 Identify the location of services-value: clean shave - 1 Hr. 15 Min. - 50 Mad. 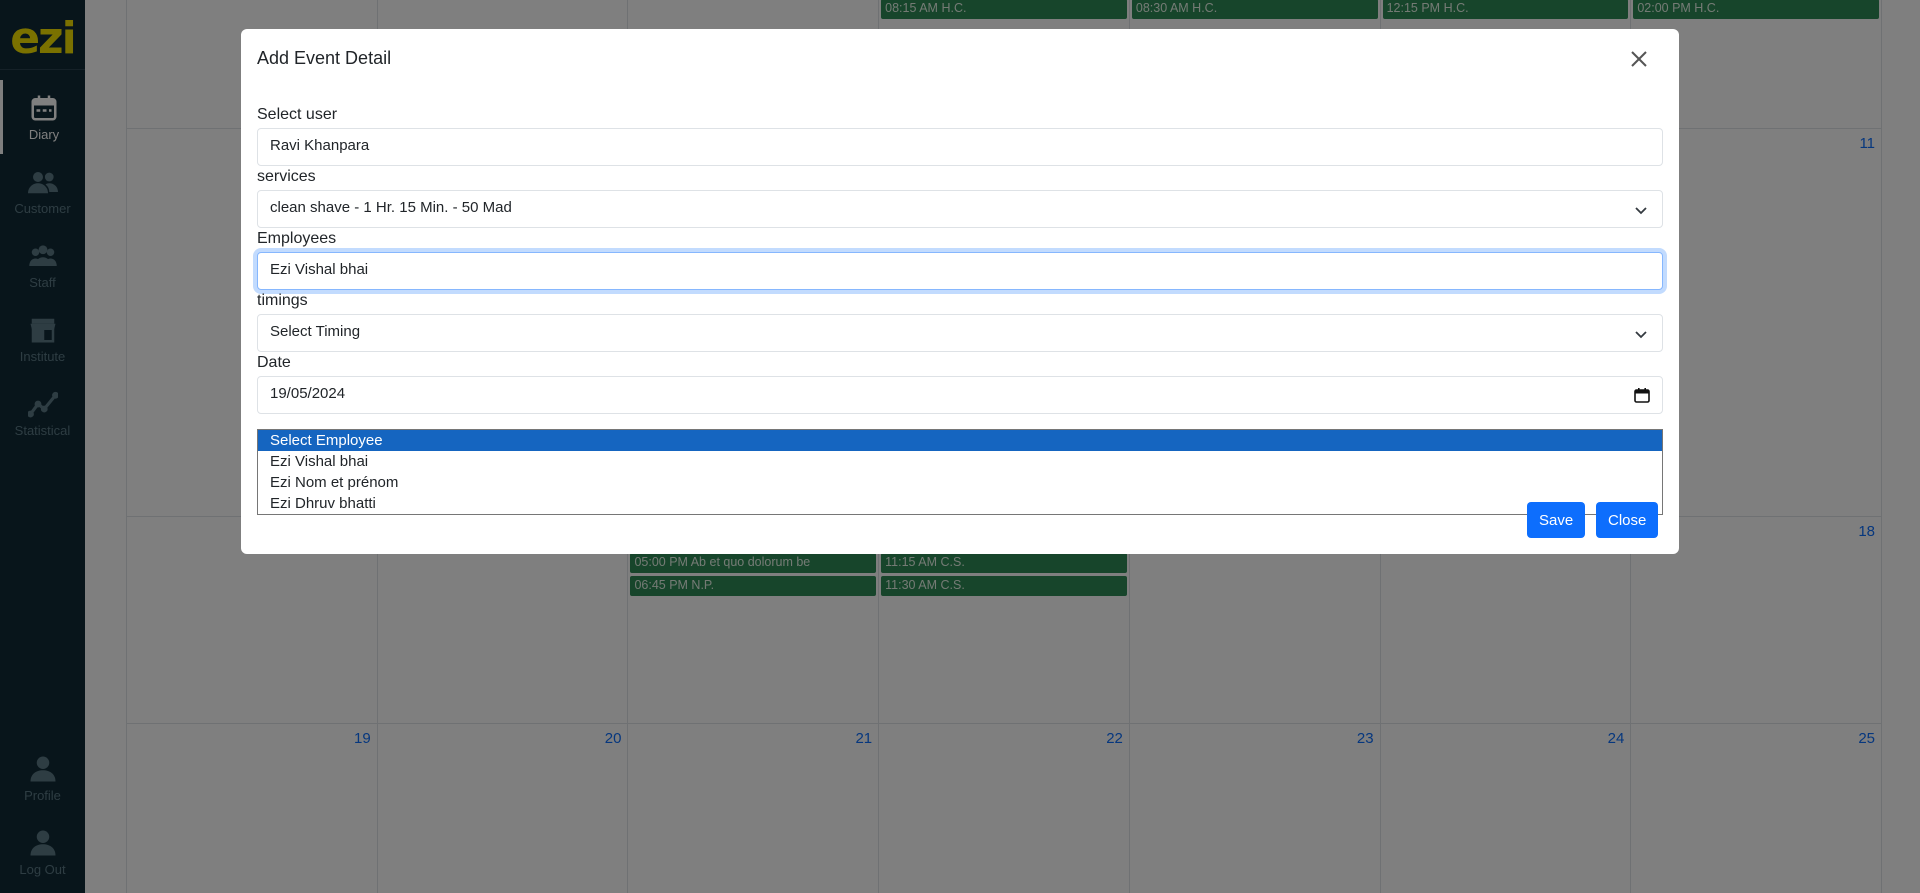
(391, 207).